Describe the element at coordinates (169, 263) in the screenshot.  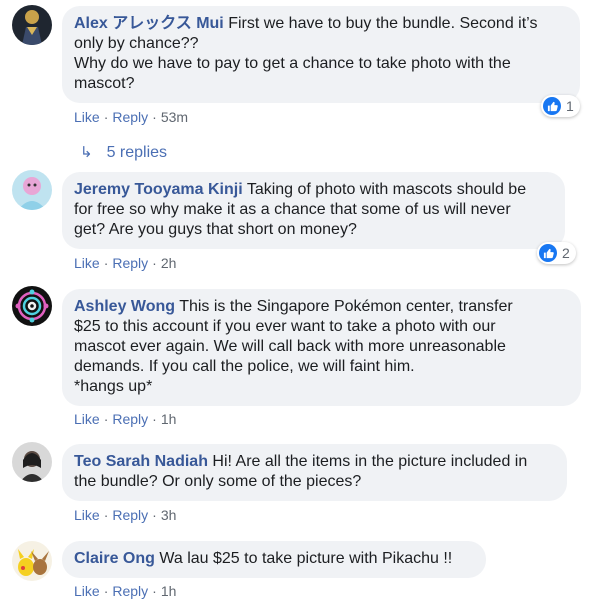
I see `comment-timestamp: 2h` at that location.